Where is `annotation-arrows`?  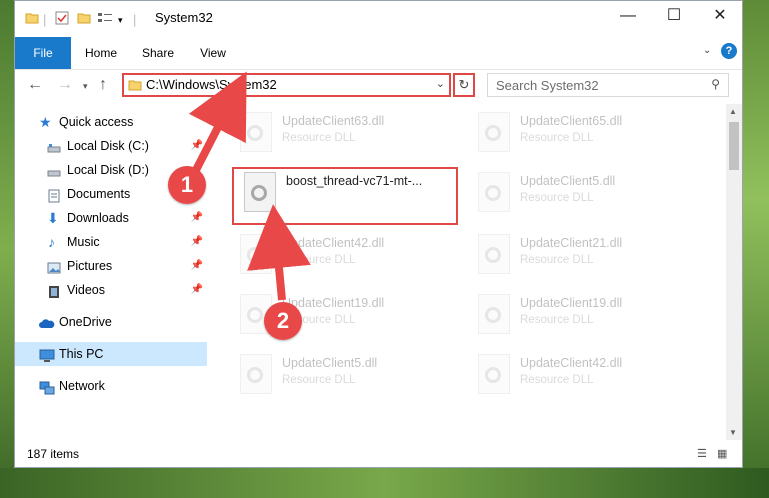 annotation-arrows is located at coordinates (249, 186).